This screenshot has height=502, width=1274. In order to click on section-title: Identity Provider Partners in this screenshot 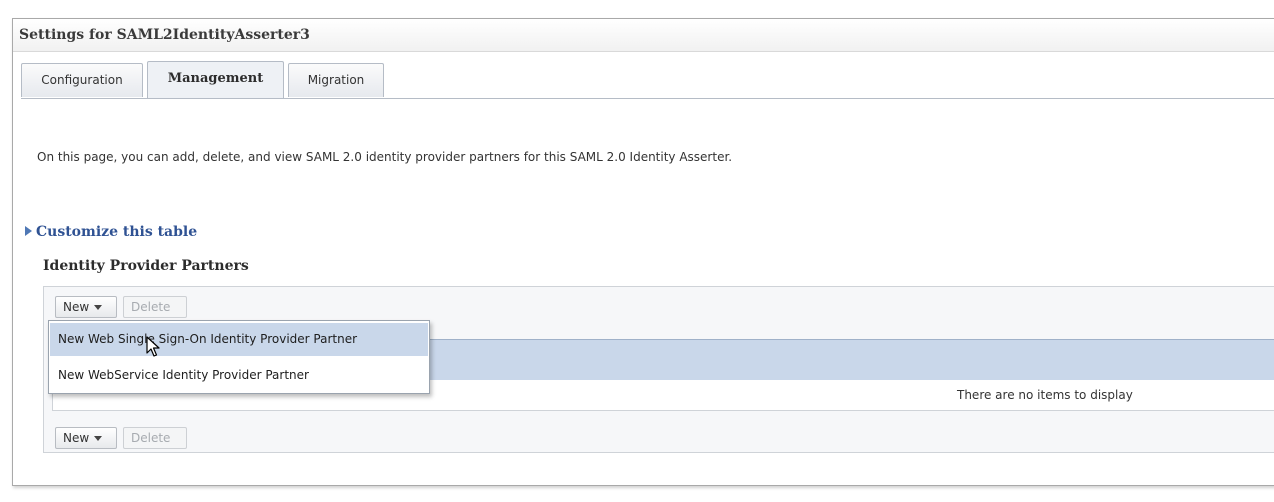, I will do `click(146, 266)`.